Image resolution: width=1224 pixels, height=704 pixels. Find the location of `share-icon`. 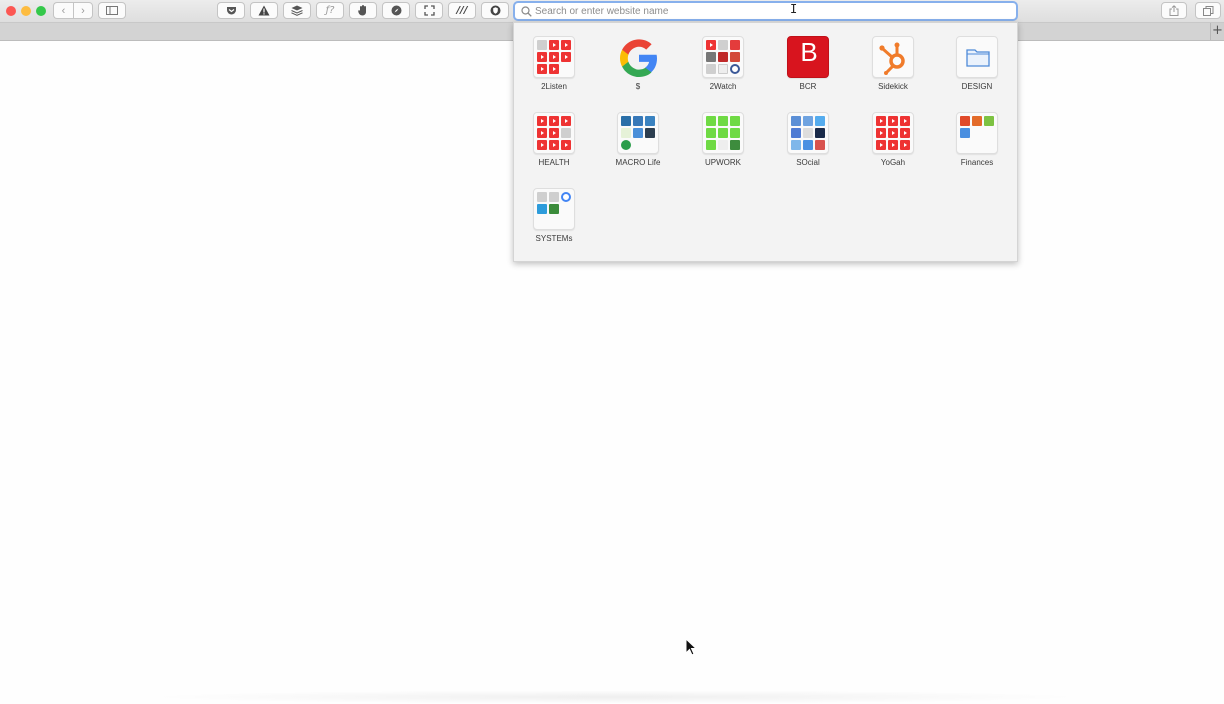

share-icon is located at coordinates (1174, 10).